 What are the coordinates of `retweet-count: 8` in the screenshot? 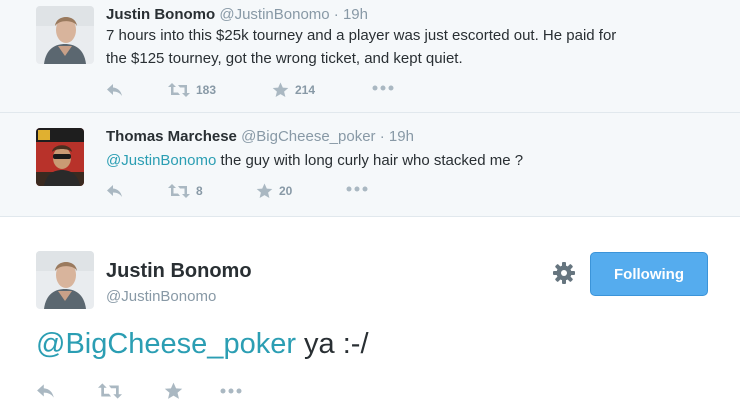 It's located at (199, 191).